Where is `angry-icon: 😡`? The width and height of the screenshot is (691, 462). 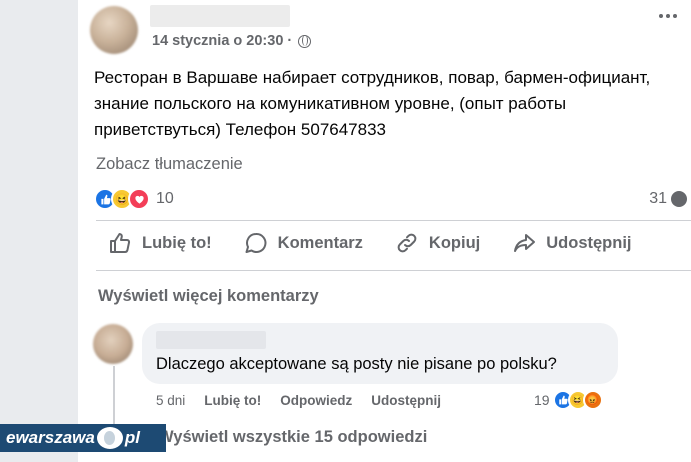 angry-icon: 😡 is located at coordinates (592, 400).